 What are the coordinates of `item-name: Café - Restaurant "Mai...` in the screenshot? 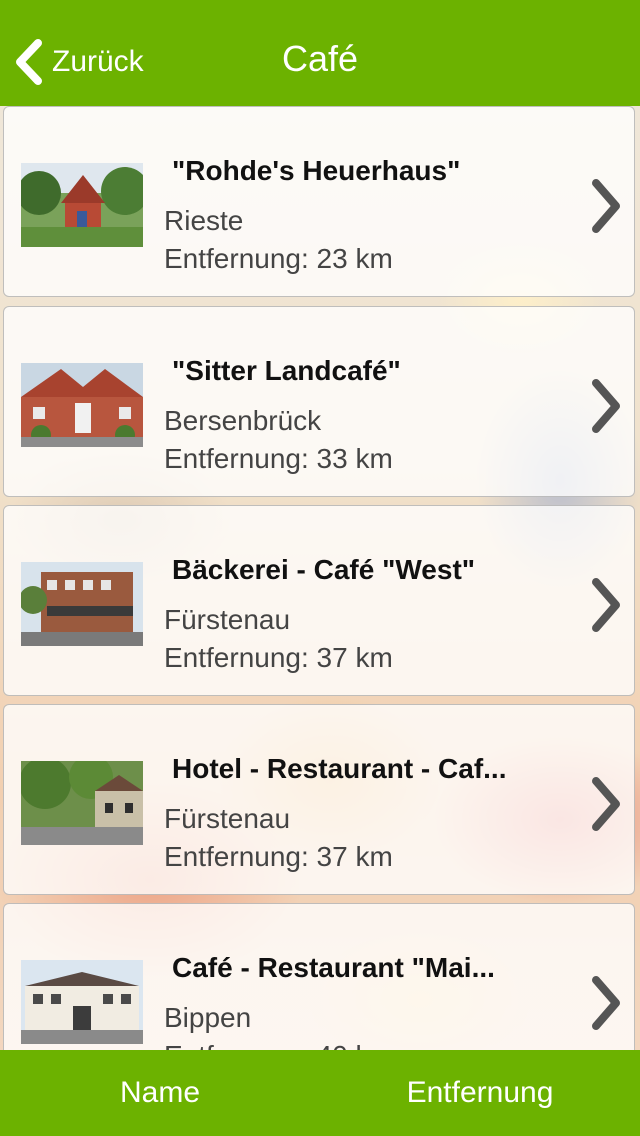 It's located at (333, 967).